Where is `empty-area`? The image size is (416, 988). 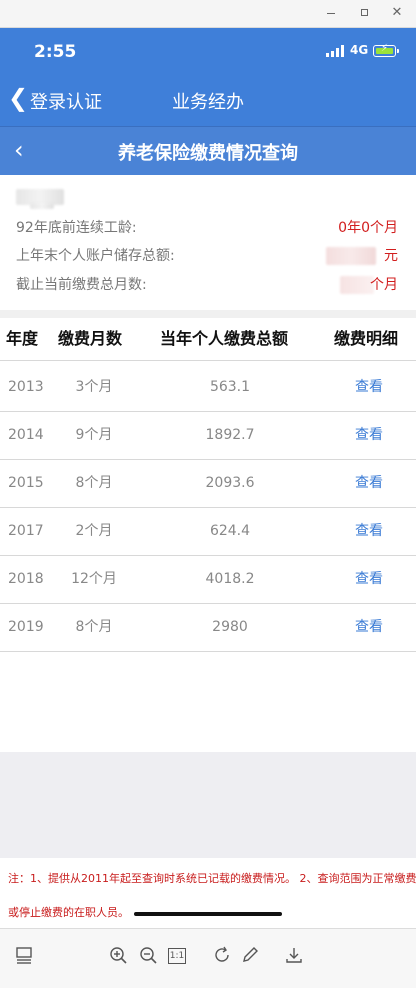 empty-area is located at coordinates (208, 805).